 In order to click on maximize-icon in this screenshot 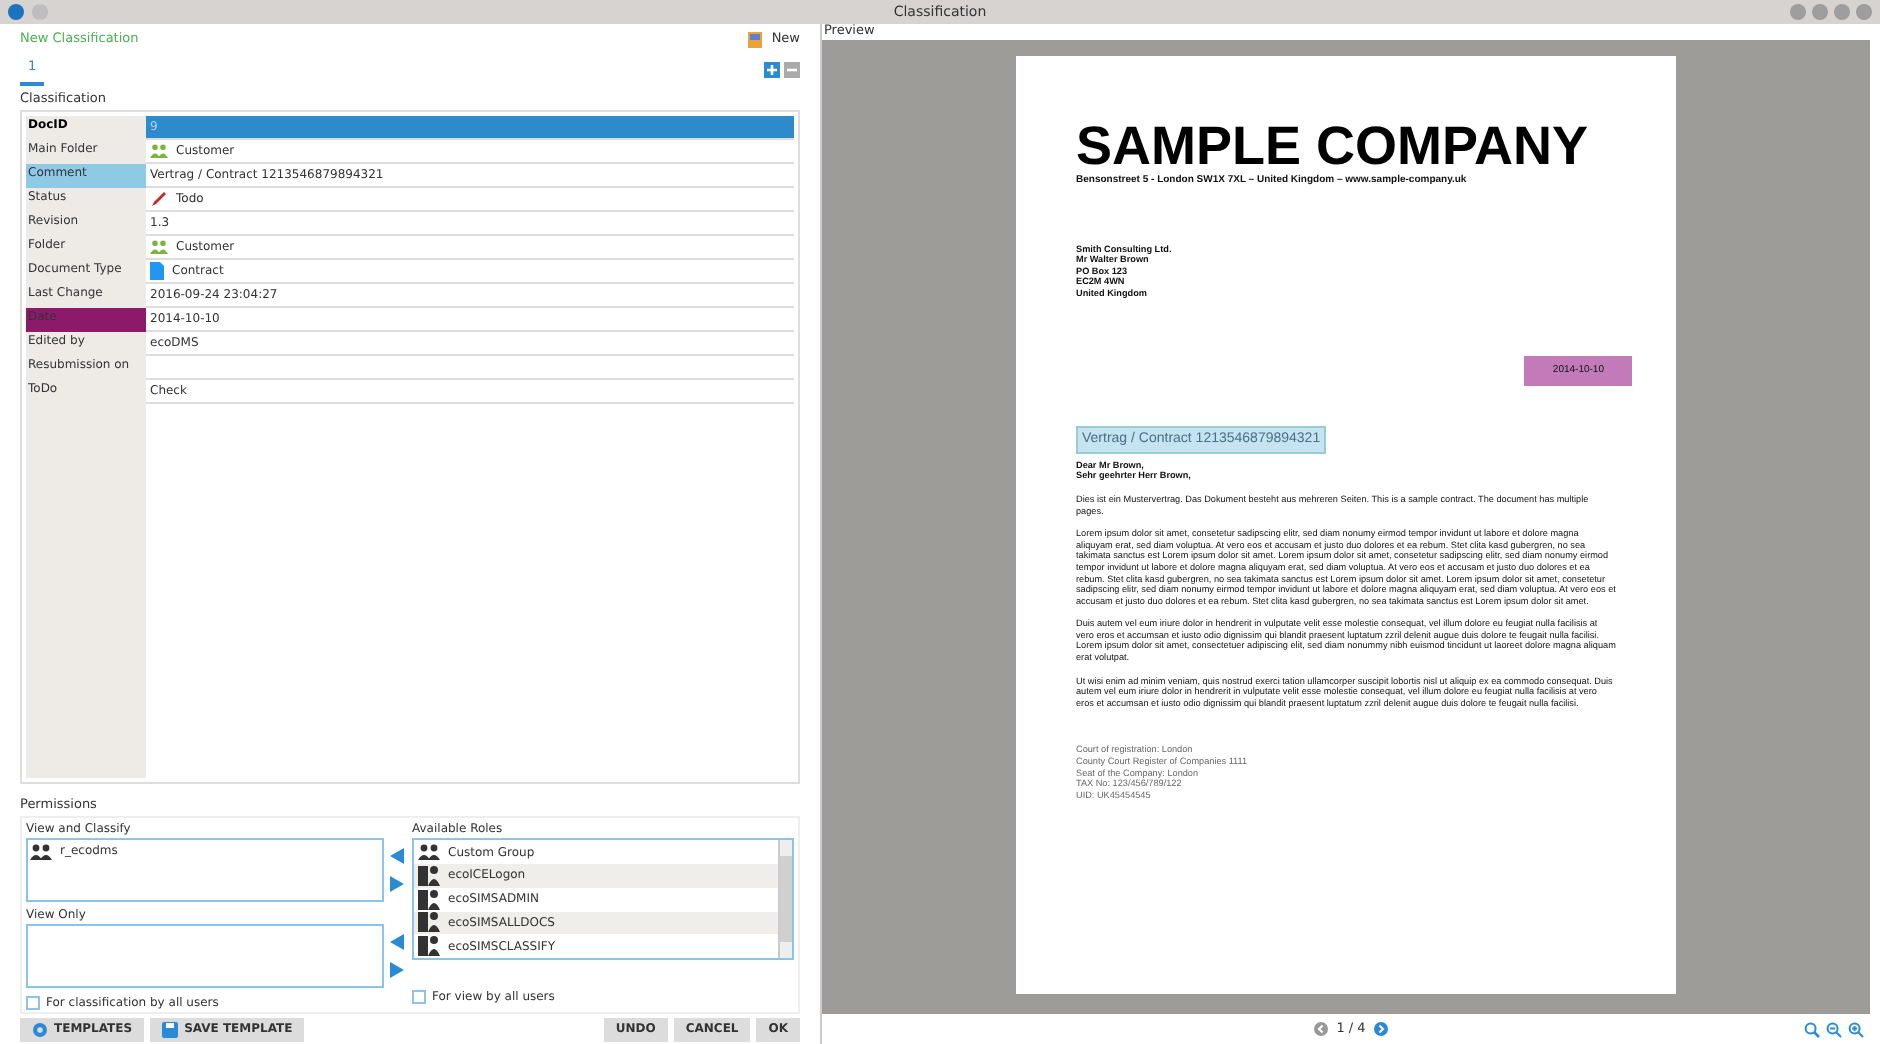, I will do `click(1842, 12)`.